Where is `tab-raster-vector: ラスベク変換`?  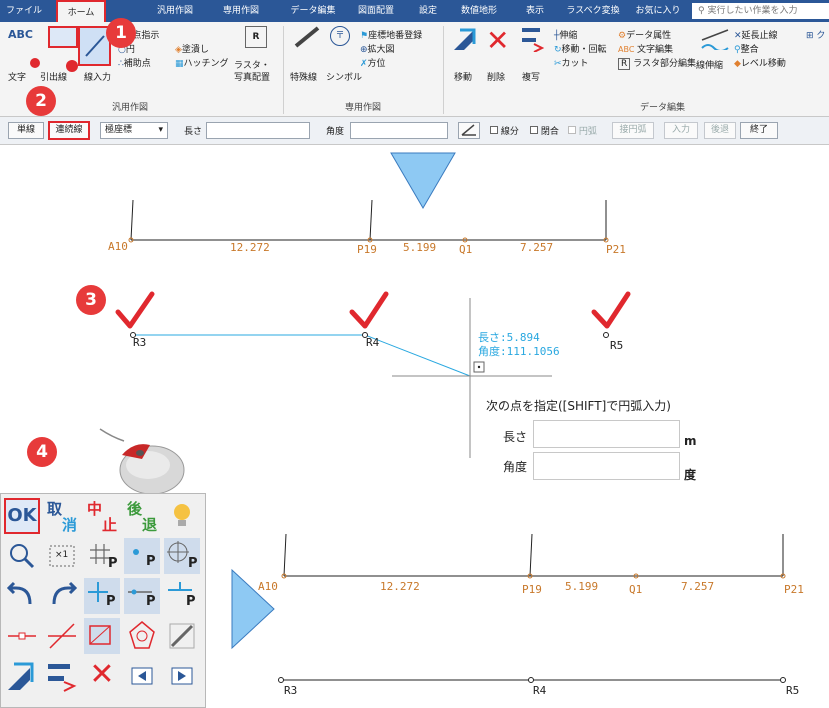 tab-raster-vector: ラスベク変換 is located at coordinates (593, 11).